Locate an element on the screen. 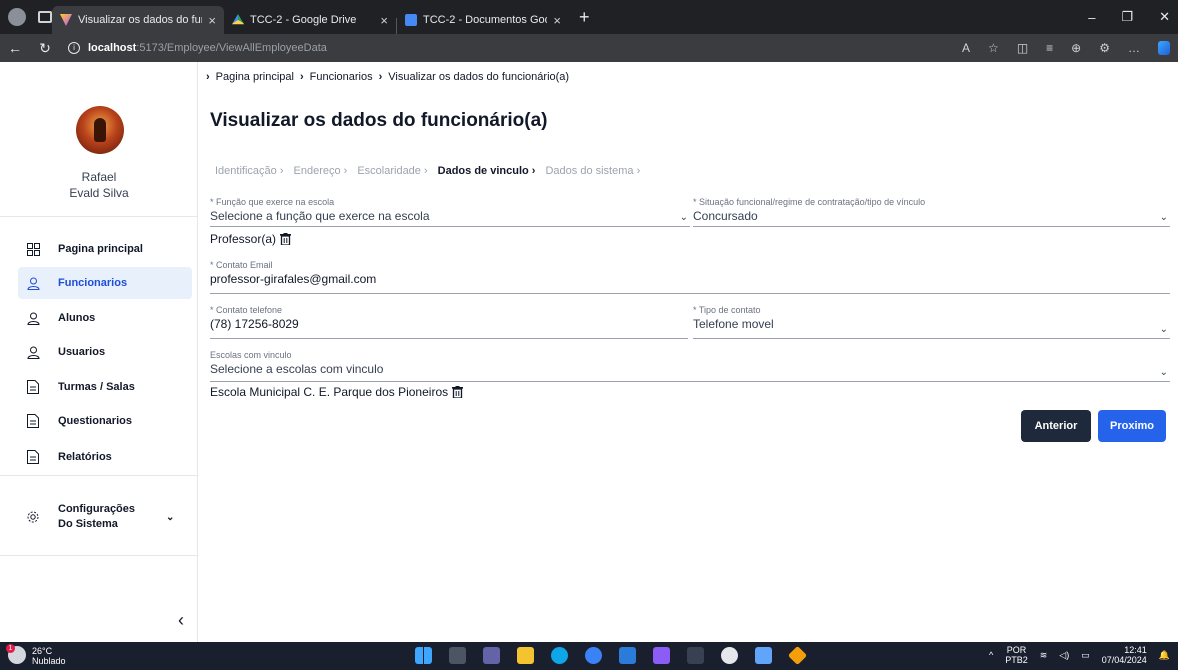 The height and width of the screenshot is (670, 1178). sidebar-item-relatorios: Relatórios is located at coordinates (104, 457).